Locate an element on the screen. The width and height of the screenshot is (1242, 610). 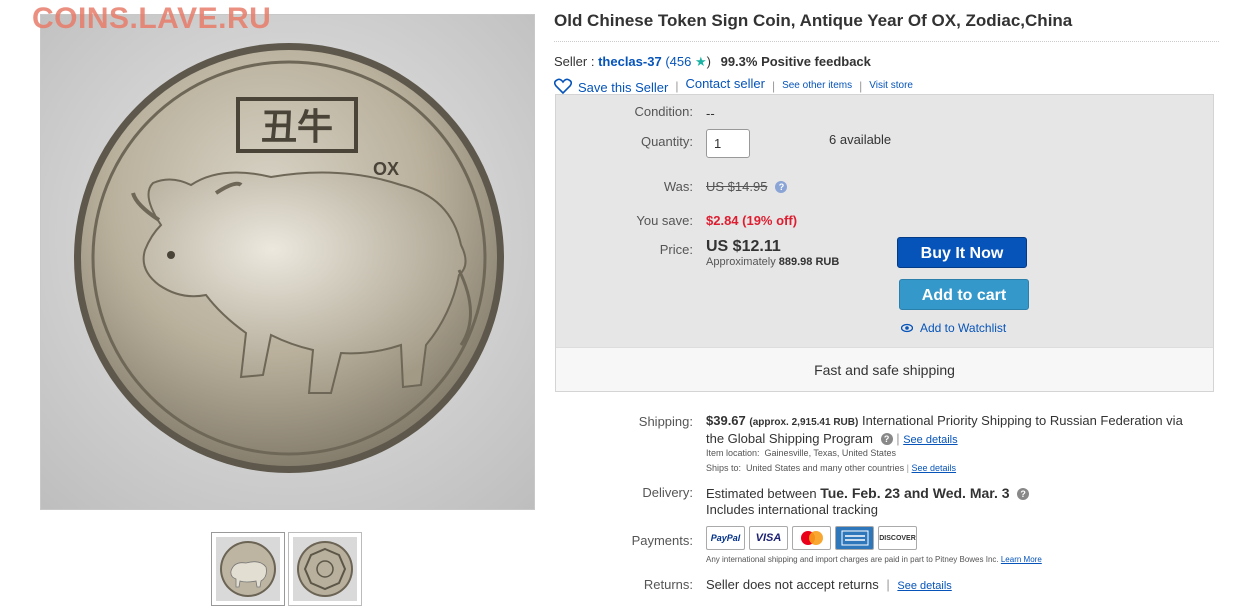
payment-methods: PayPal VISA DISCOVER is located at coordinates (811, 538).